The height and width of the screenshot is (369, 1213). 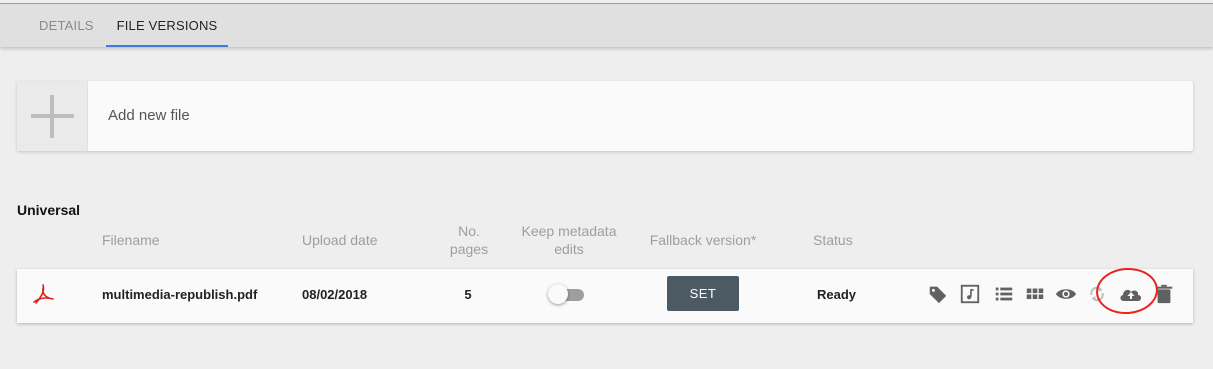 I want to click on tab-details: DETAILS, so click(x=66, y=25).